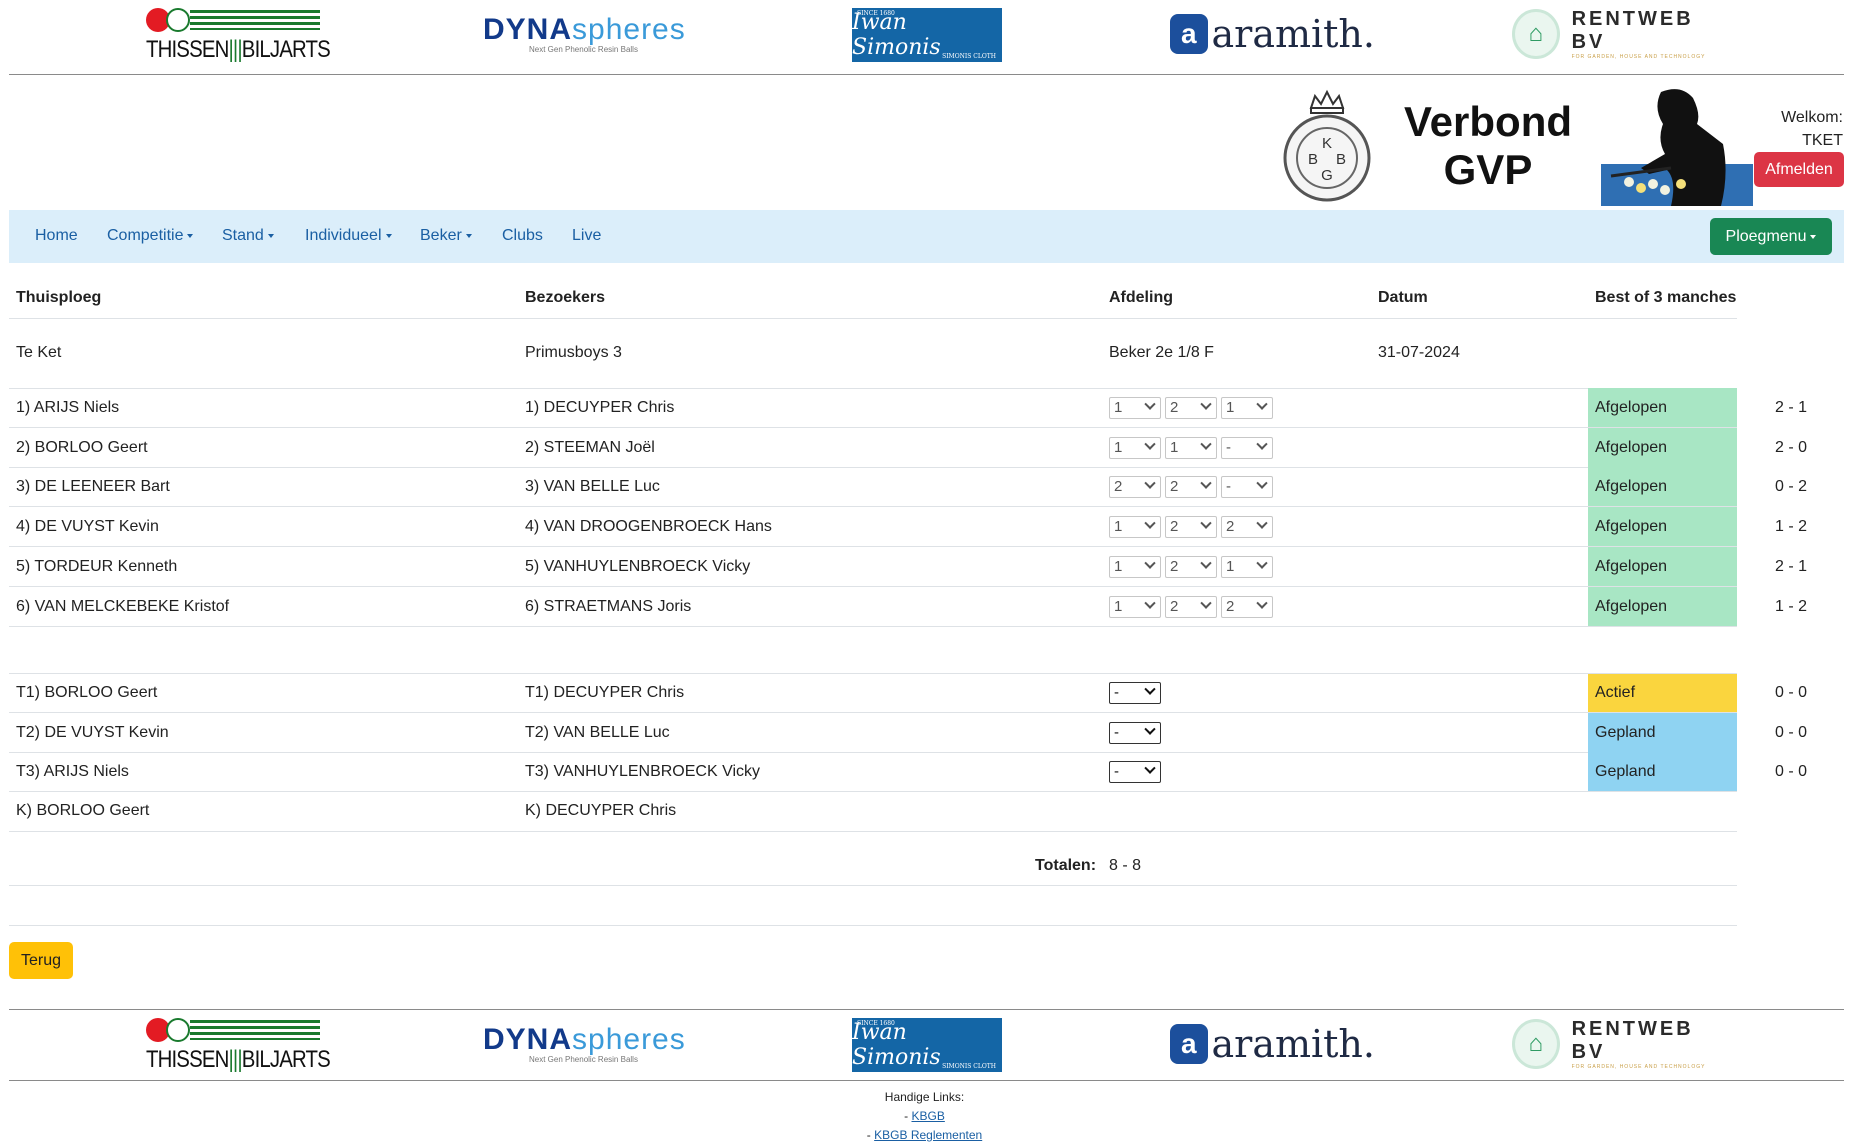 The width and height of the screenshot is (1849, 1144). Describe the element at coordinates (1799, 169) in the screenshot. I see `logout-button: Afmelden` at that location.